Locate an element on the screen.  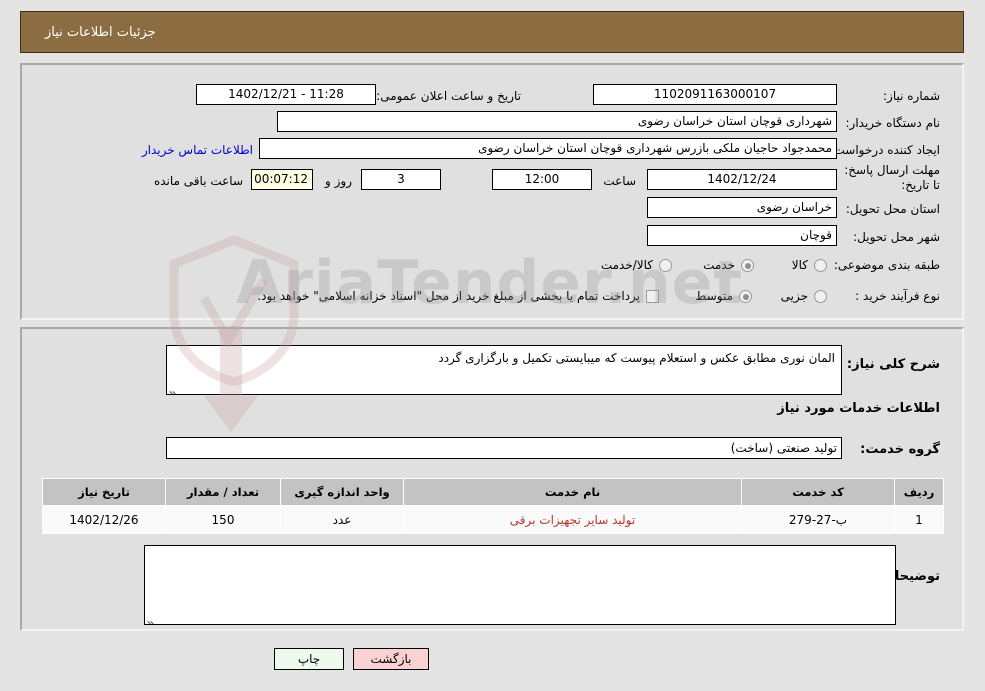
service-group-field: تولید صنعتی (ساخت) is located at coordinates (504, 448).